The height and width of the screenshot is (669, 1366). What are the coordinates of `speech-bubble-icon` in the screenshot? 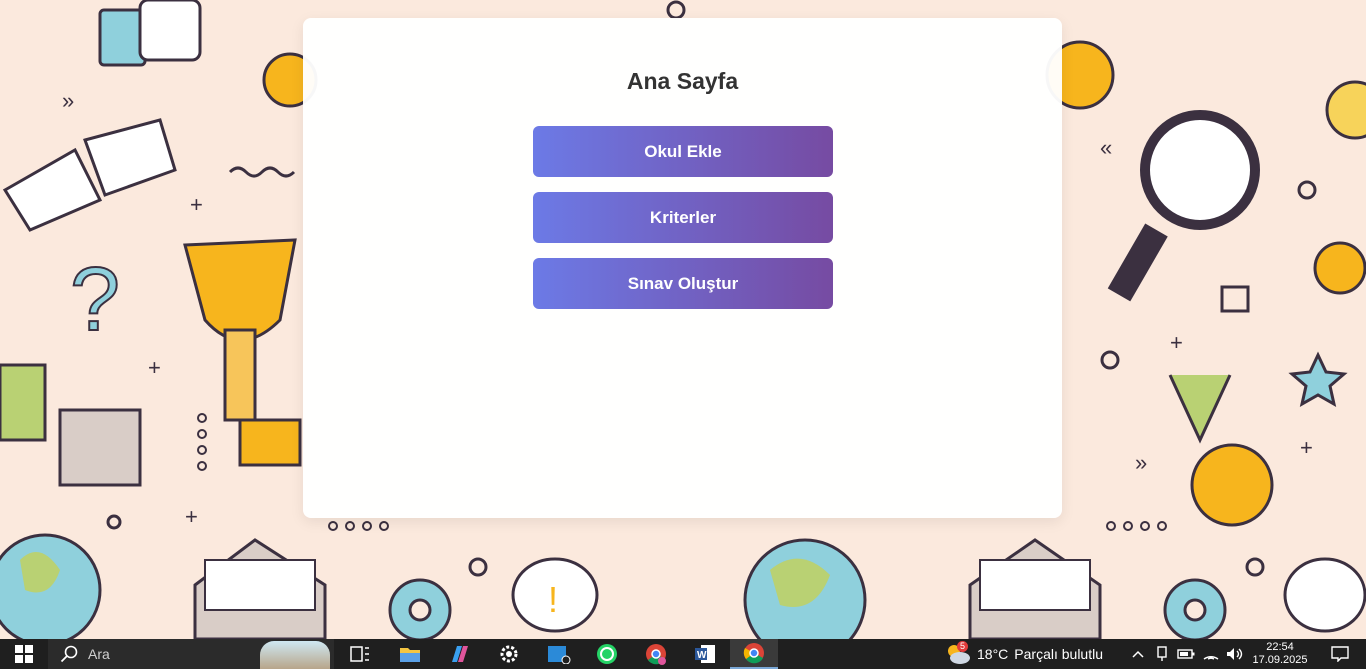 It's located at (1324, 595).